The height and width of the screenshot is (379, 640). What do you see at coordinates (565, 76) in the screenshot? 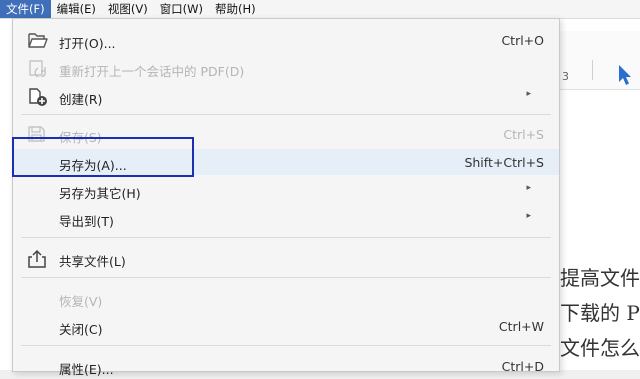
I see `page-indicator: 3` at bounding box center [565, 76].